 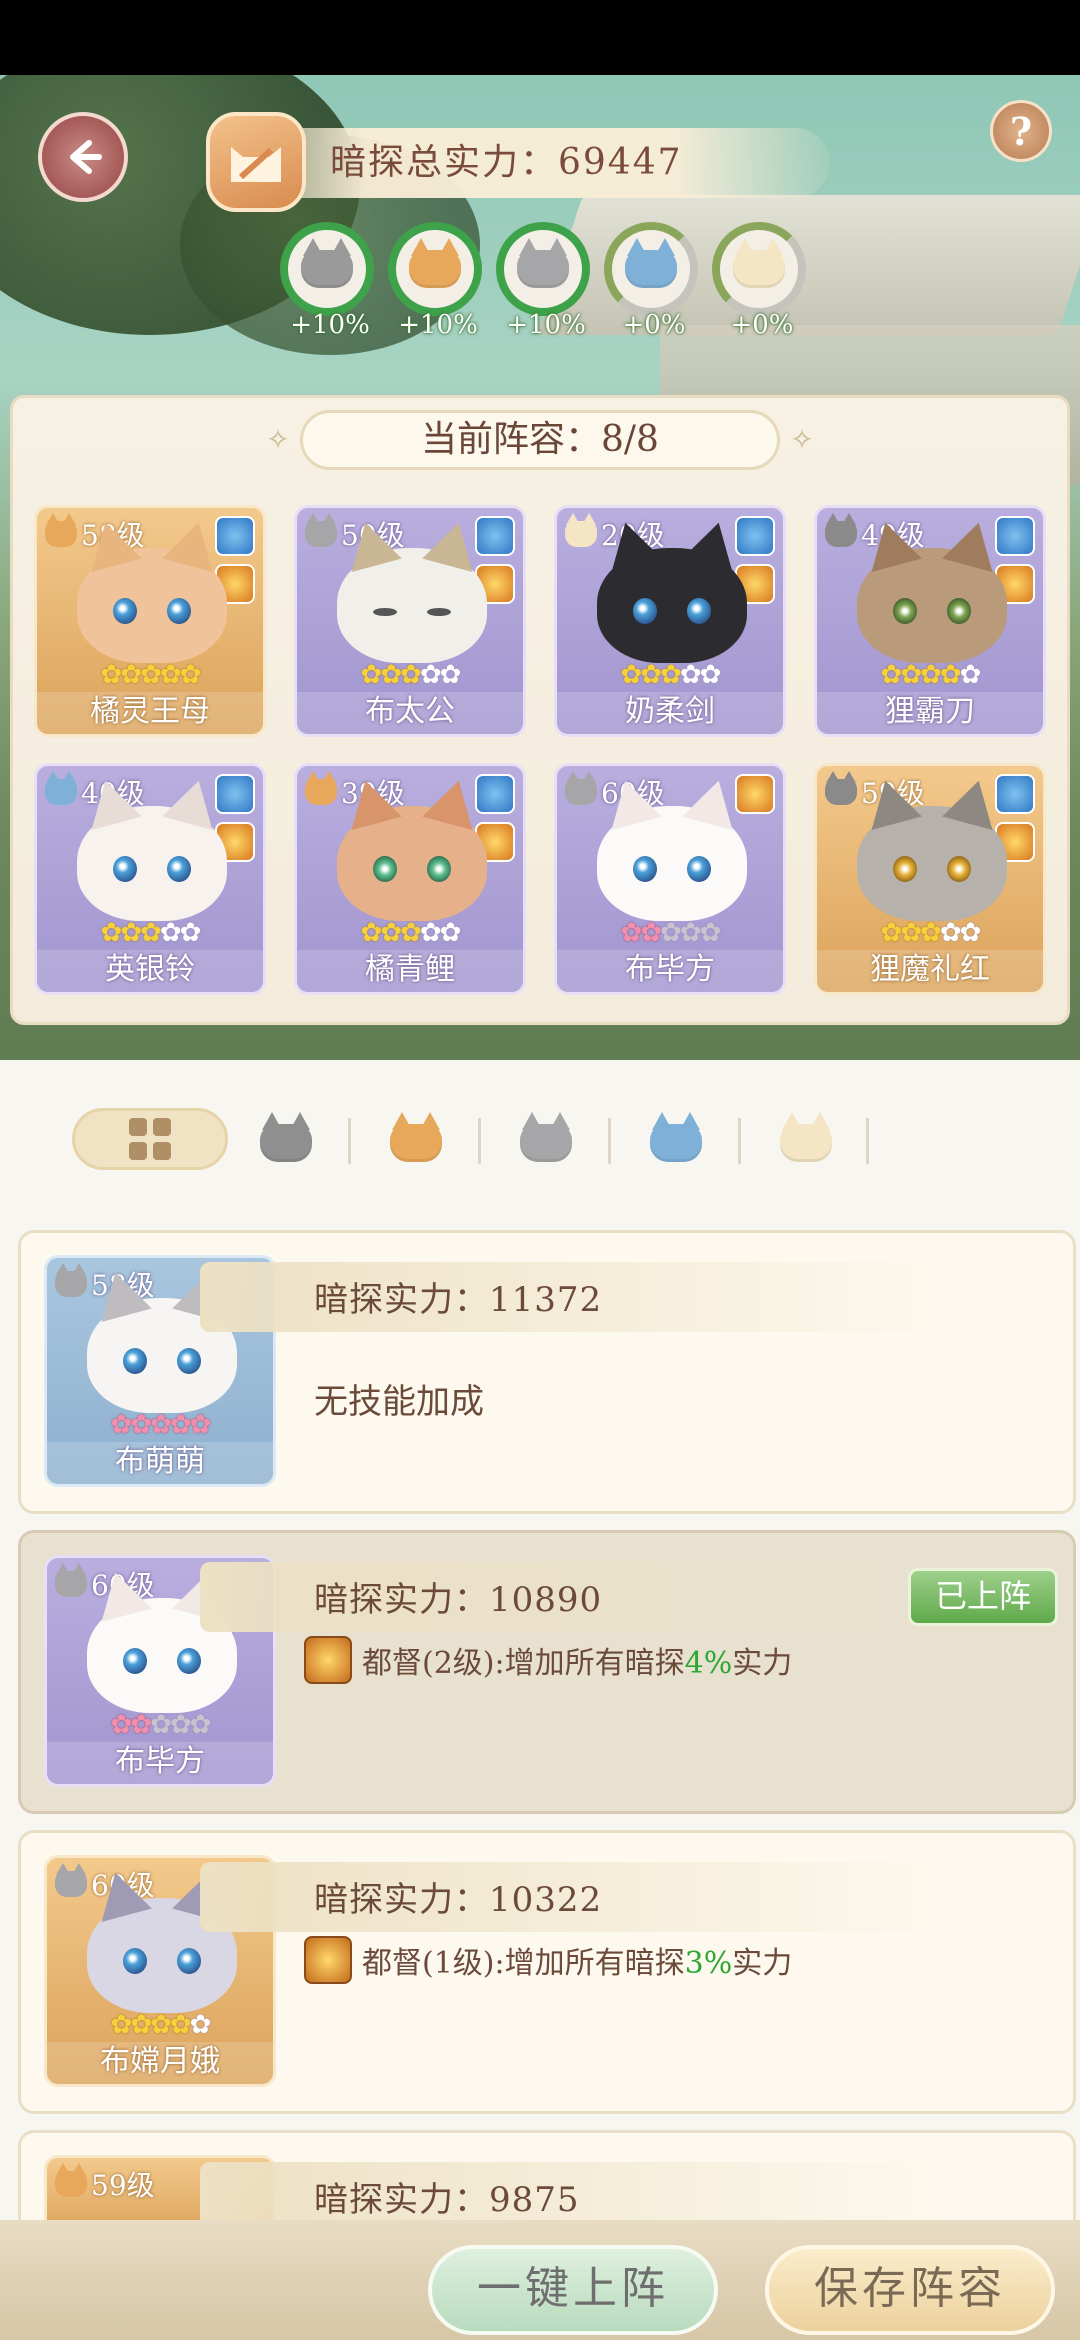 I want to click on filter-tab-grey-cat, so click(x=286, y=1140).